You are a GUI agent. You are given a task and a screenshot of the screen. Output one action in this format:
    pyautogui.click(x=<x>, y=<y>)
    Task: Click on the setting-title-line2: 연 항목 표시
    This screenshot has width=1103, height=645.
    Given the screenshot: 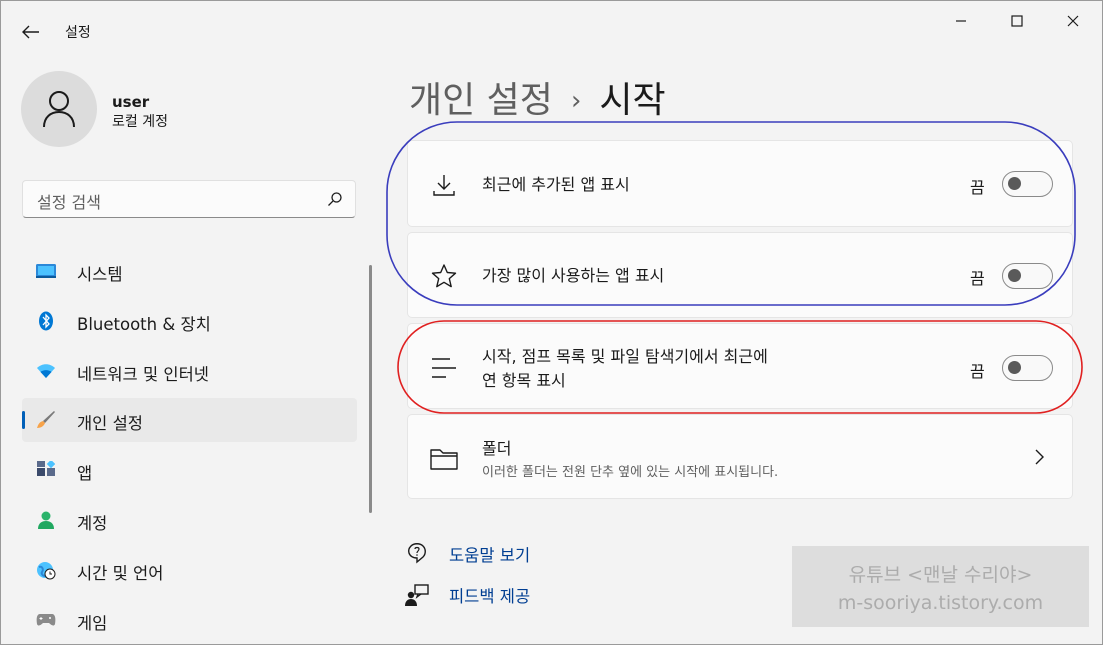 What is the action you would take?
    pyautogui.click(x=524, y=380)
    